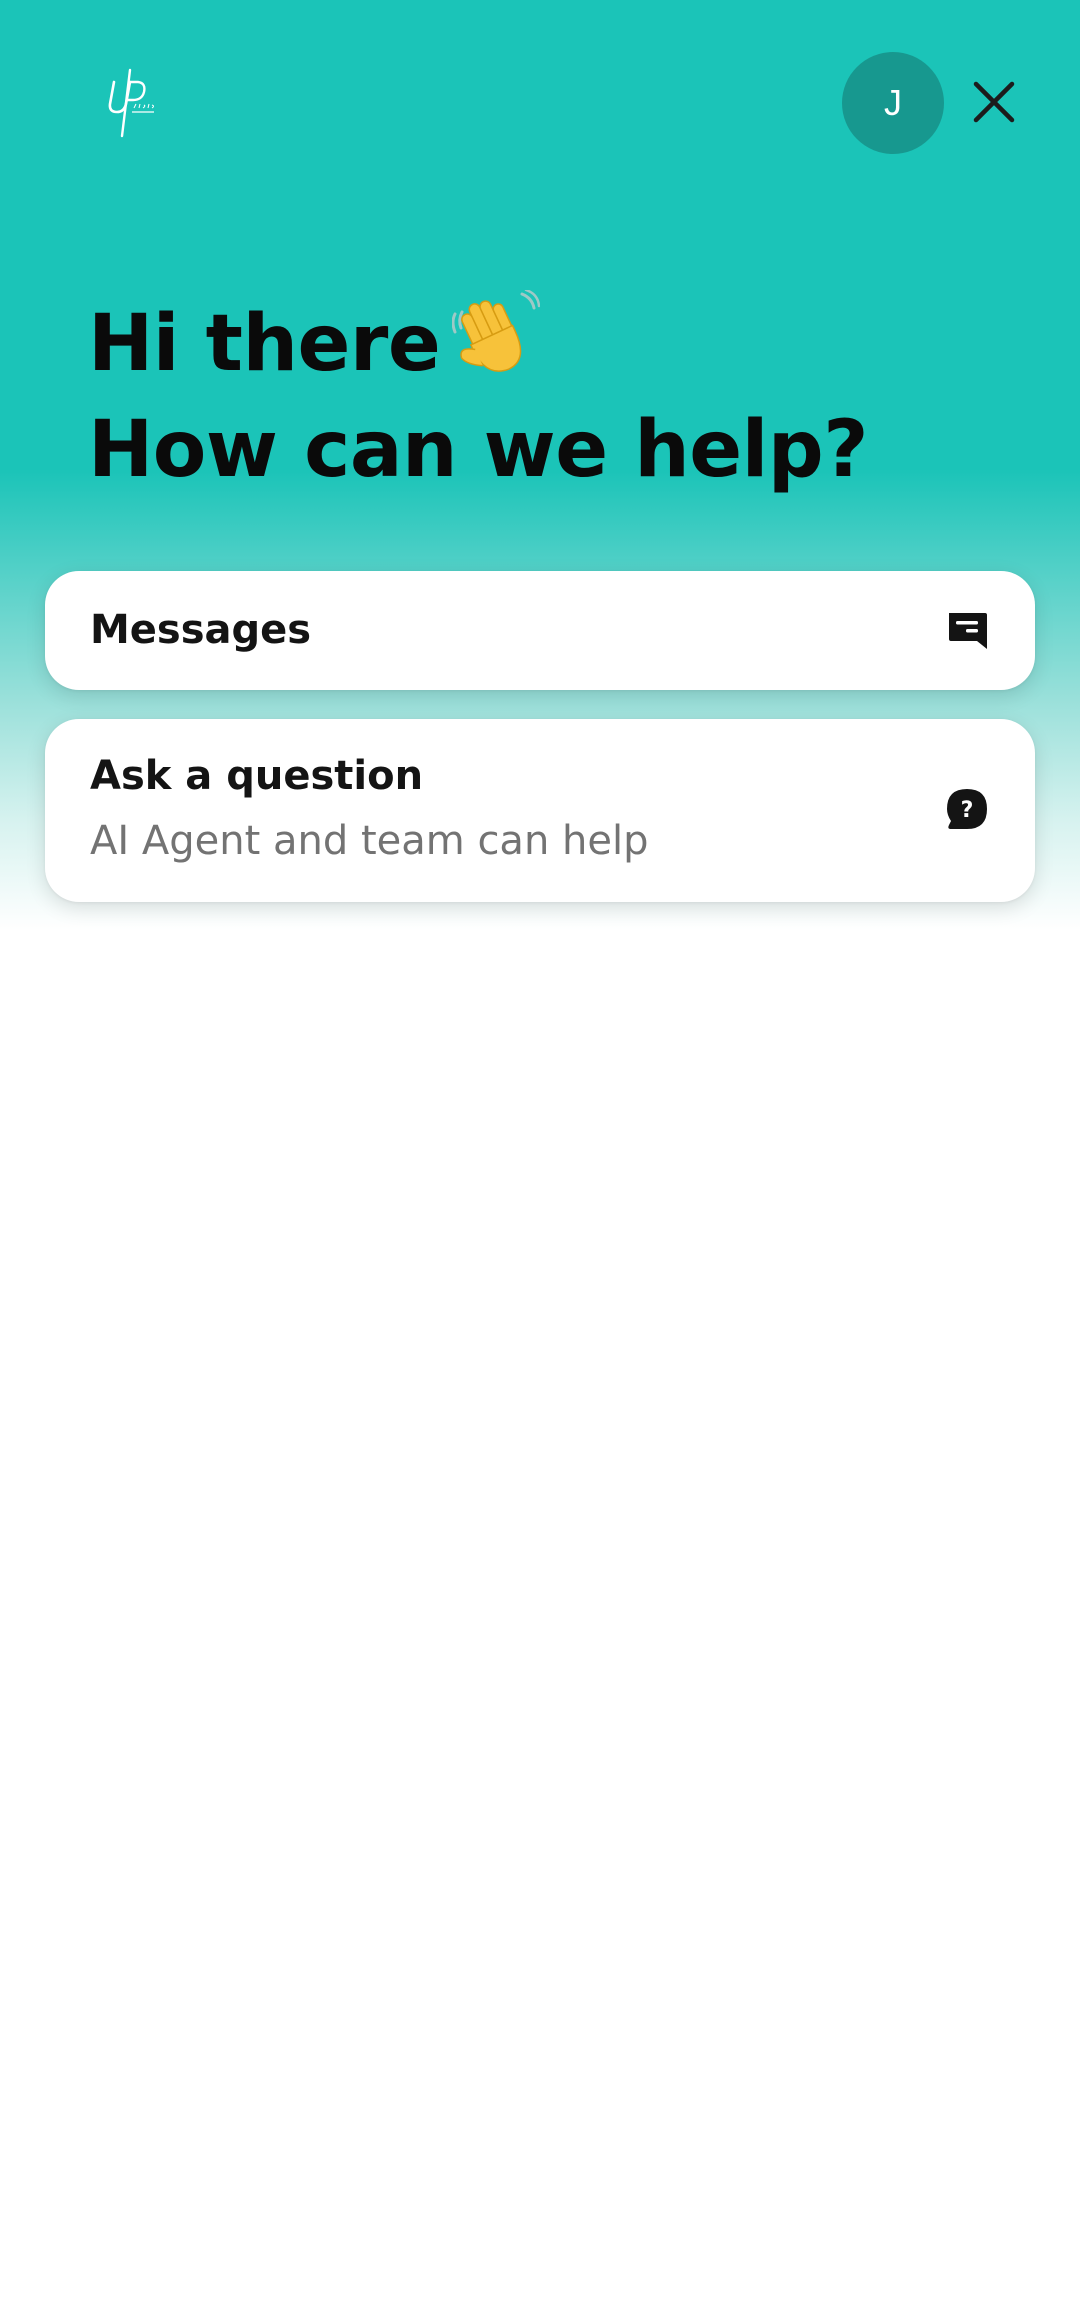 The image size is (1080, 2317). Describe the element at coordinates (369, 841) in the screenshot. I see `ask-question-subtitle: AI Agent and team can help` at that location.